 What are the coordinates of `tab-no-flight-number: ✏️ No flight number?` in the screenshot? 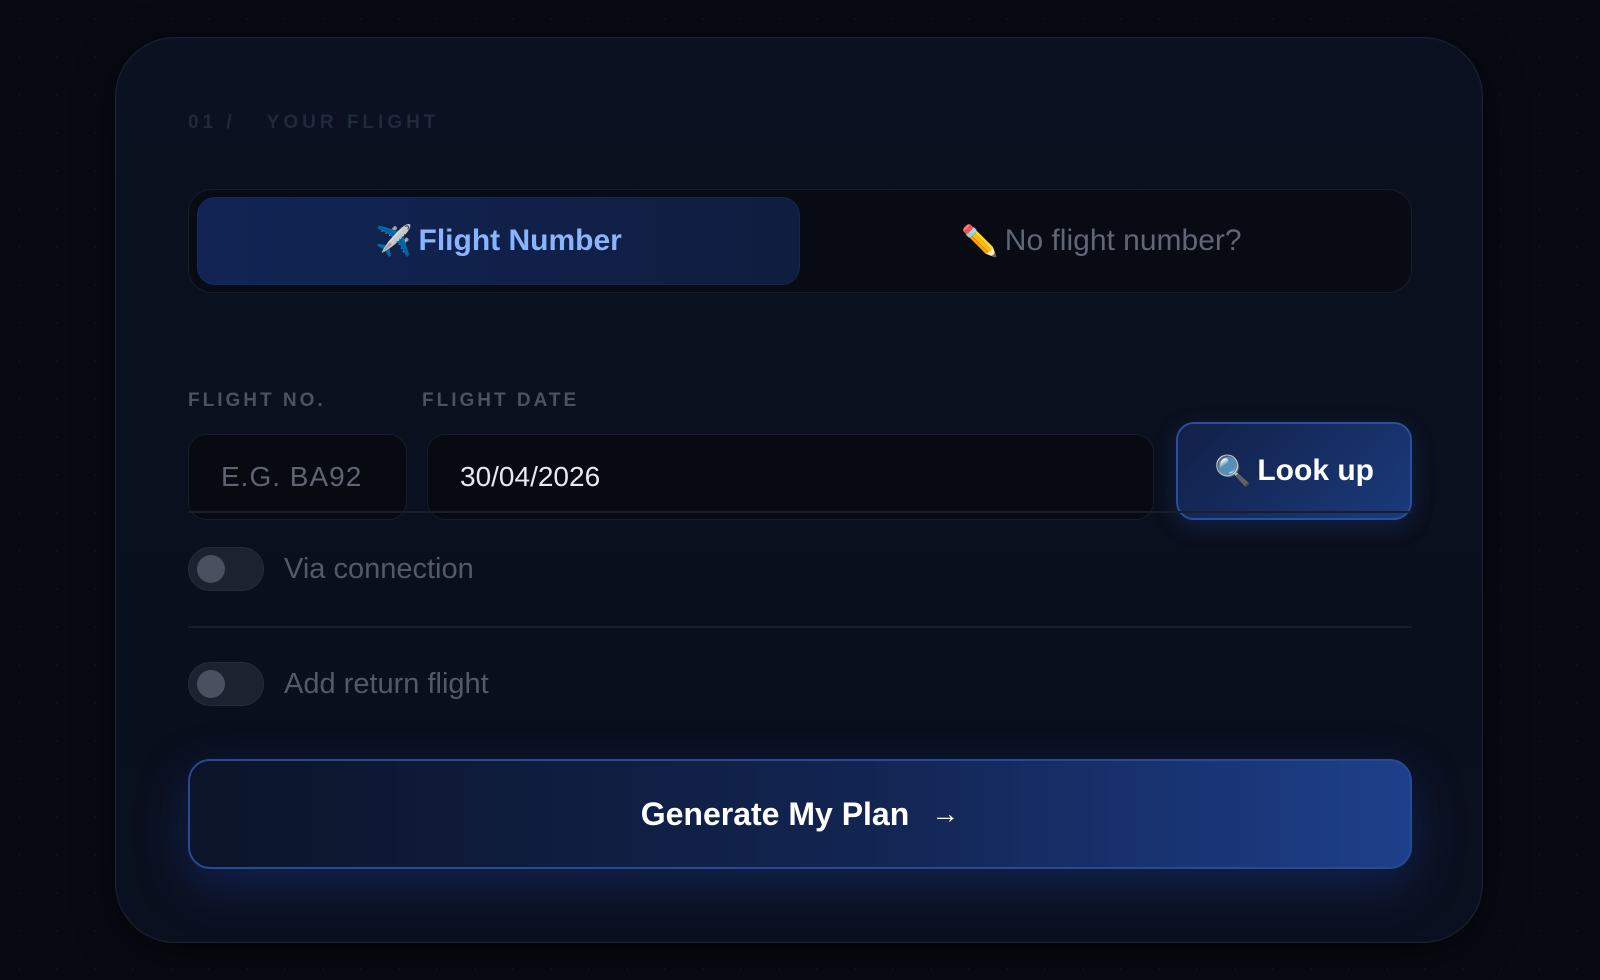 It's located at (1101, 241).